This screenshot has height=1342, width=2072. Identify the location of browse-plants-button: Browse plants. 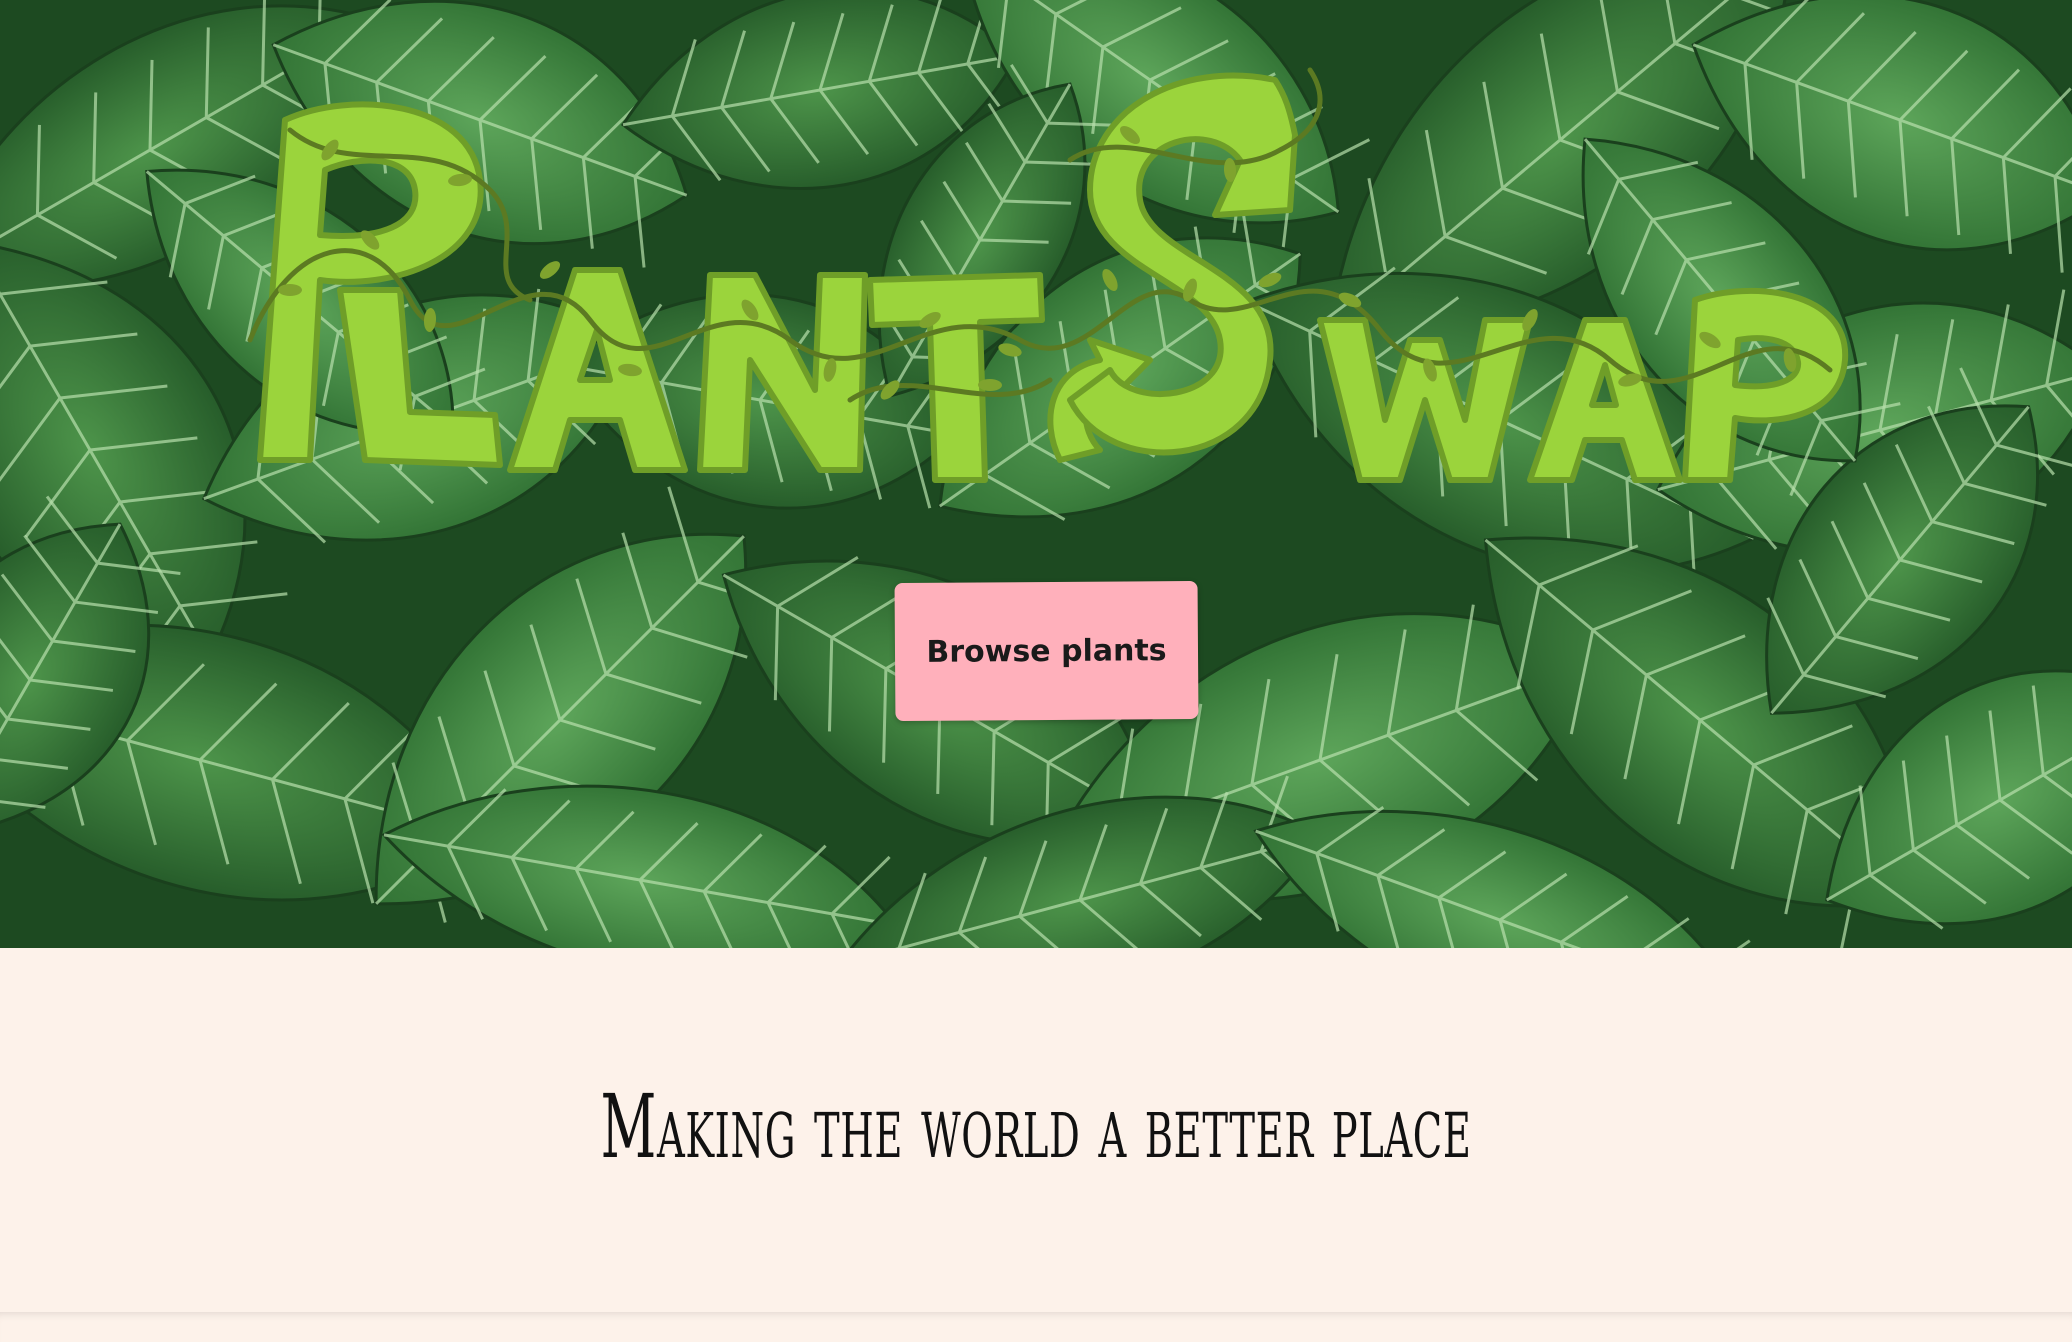
(1046, 651).